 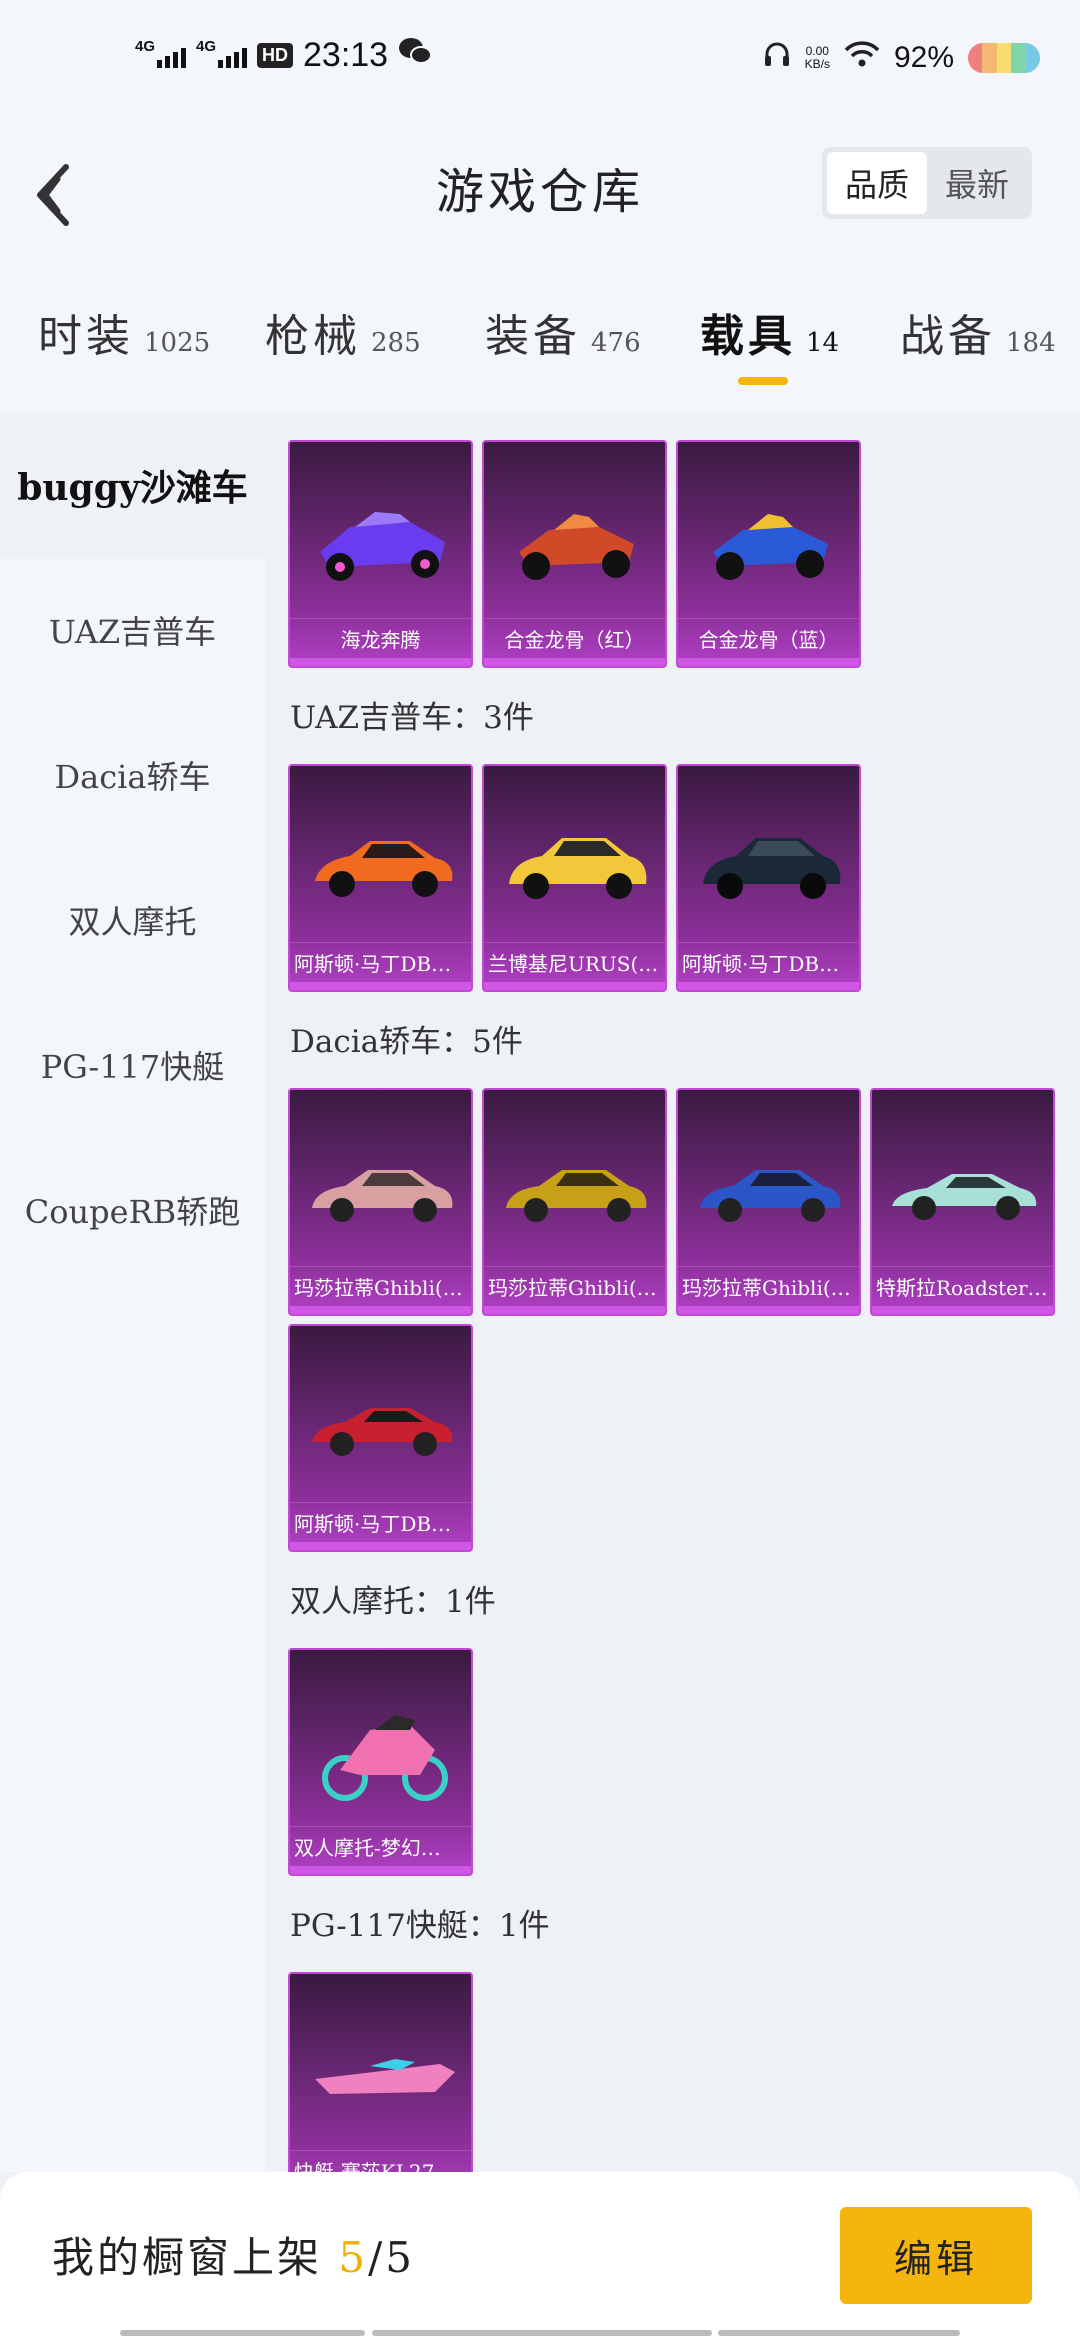 What do you see at coordinates (1031, 343) in the screenshot?
I see `tab-count: 184` at bounding box center [1031, 343].